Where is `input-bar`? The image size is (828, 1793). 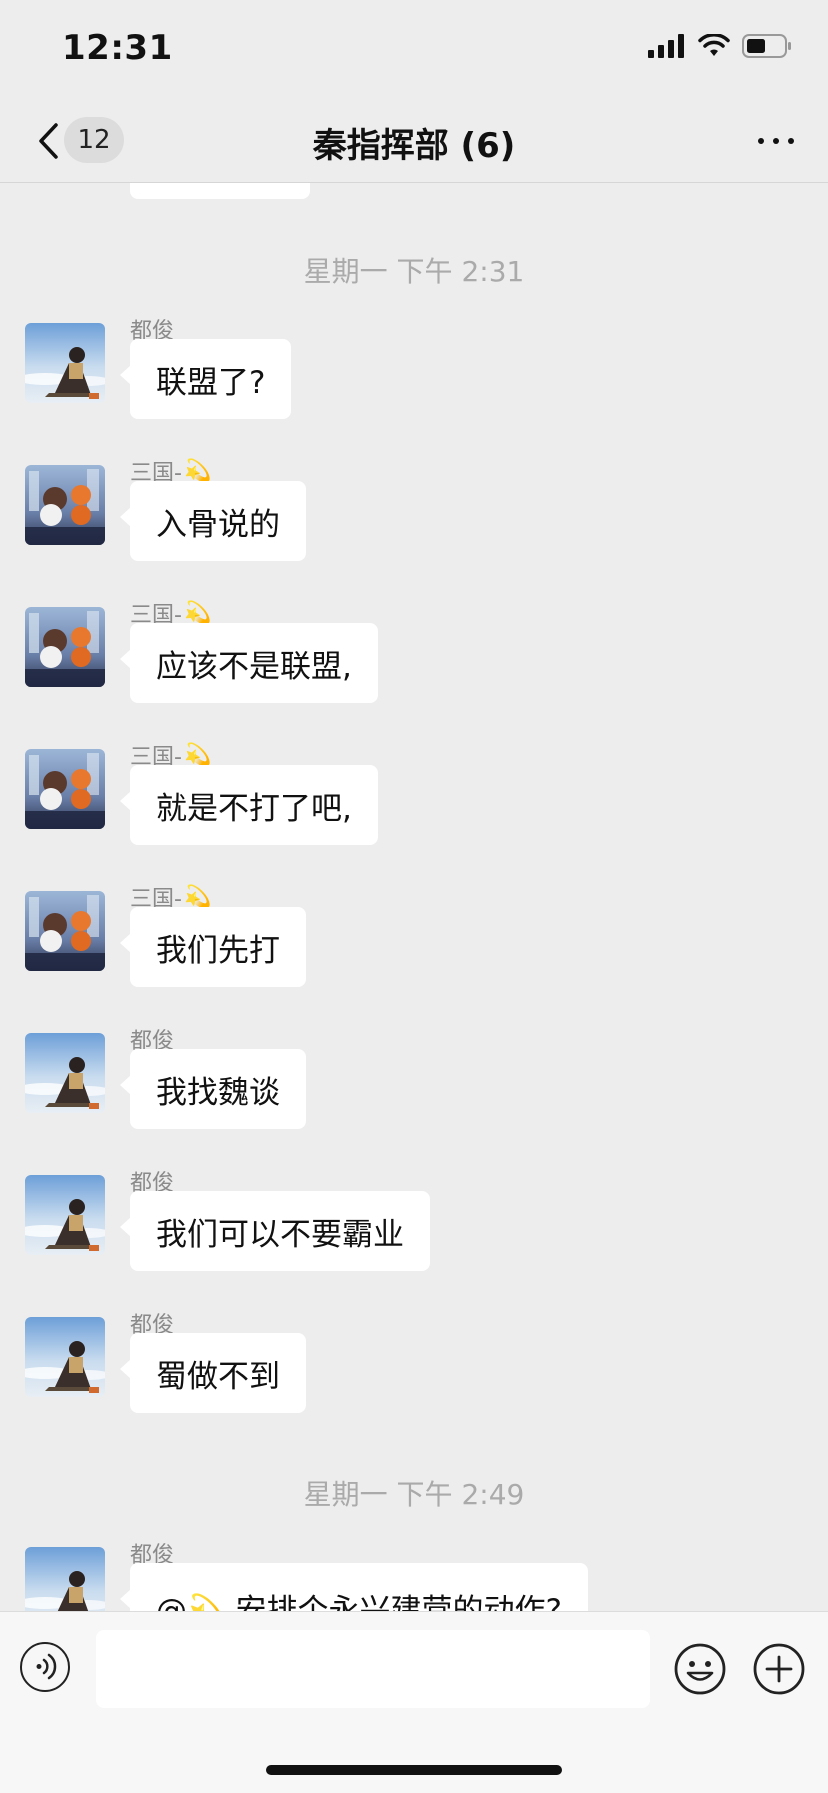
input-bar is located at coordinates (414, 1702).